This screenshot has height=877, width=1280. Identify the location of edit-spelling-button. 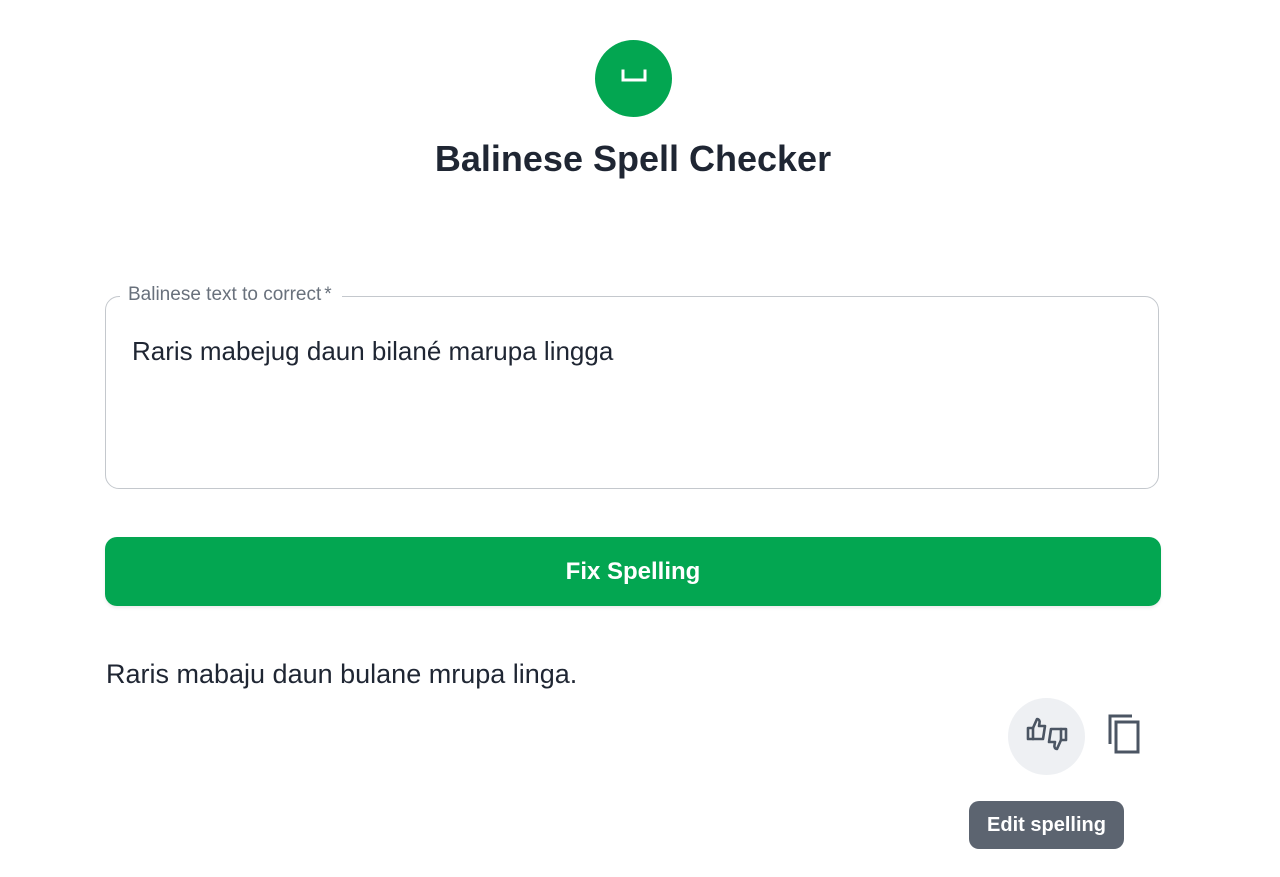
(1046, 736).